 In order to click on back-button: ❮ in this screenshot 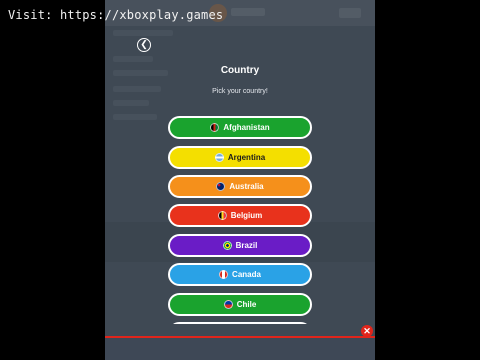, I will do `click(144, 45)`.